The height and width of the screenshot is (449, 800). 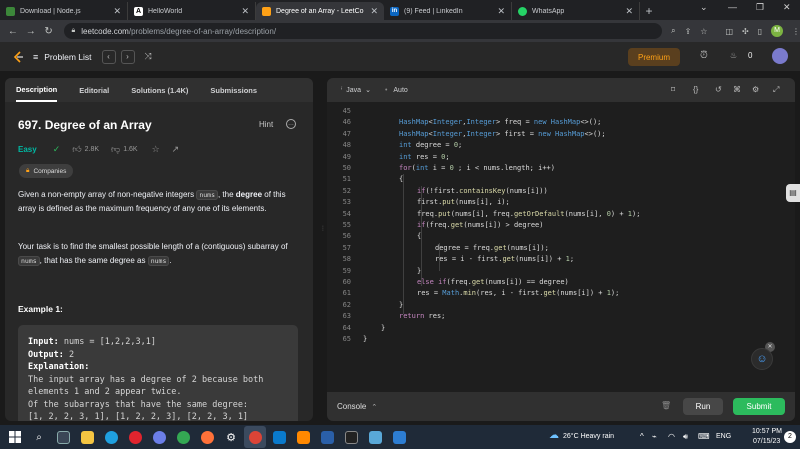 I want to click on powershell-icon, so click(x=327, y=437).